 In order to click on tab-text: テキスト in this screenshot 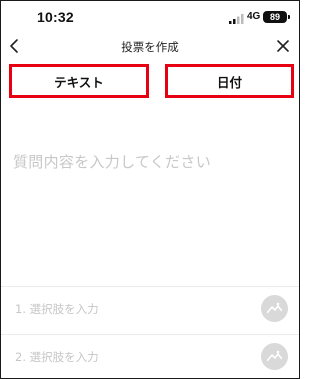, I will do `click(79, 81)`.